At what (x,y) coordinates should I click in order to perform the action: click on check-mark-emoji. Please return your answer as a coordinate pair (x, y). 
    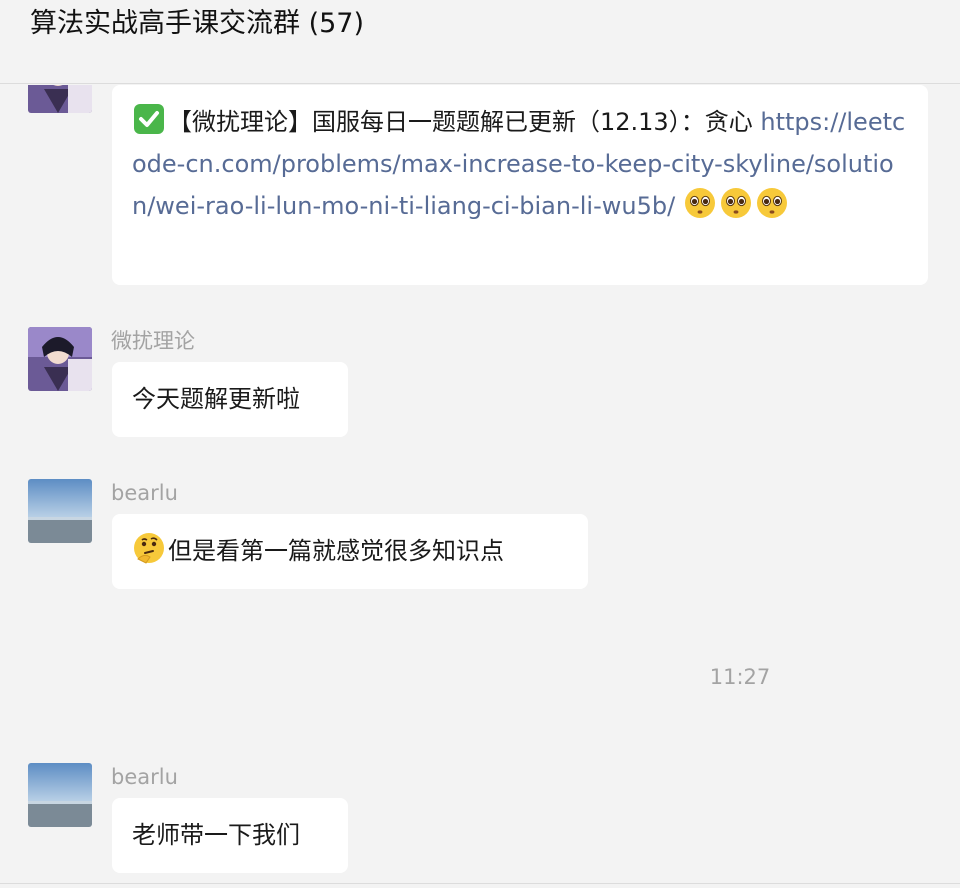
    Looking at the image, I should click on (149, 119).